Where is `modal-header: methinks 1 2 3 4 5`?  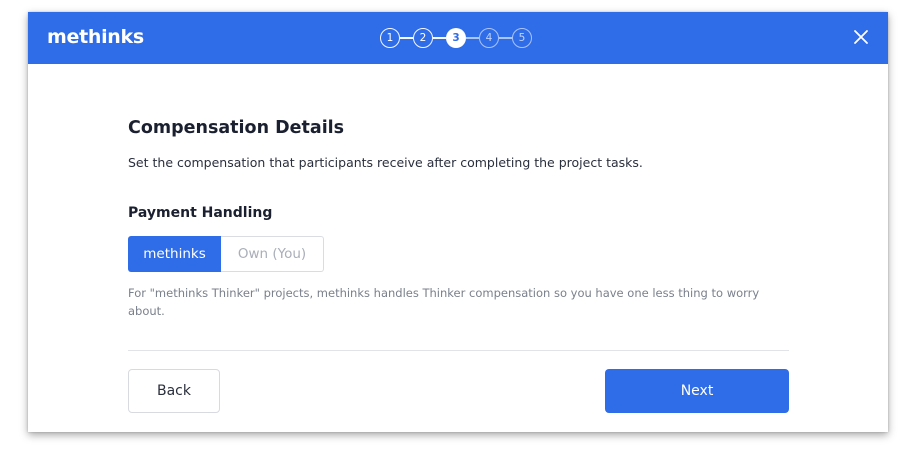
modal-header: methinks 1 2 3 4 5 is located at coordinates (458, 38).